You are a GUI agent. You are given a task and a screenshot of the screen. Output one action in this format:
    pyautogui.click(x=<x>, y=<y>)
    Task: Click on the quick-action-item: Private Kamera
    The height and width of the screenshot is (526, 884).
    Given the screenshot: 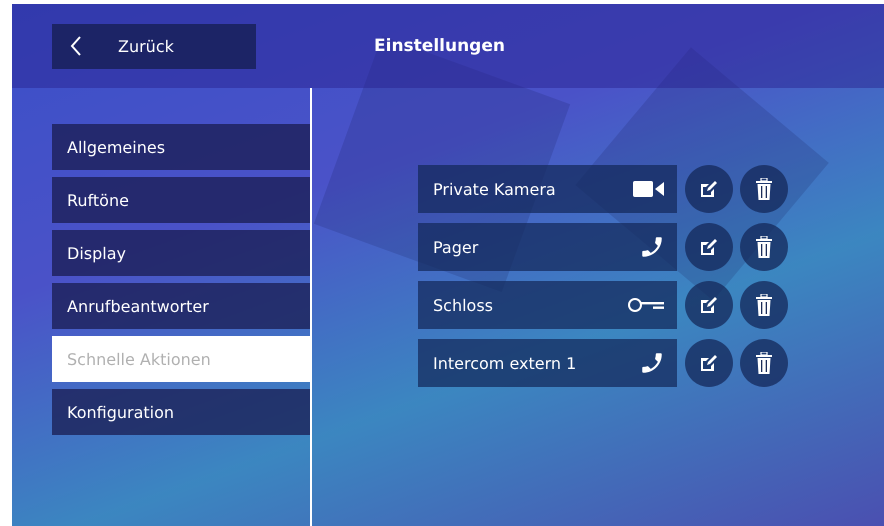 What is the action you would take?
    pyautogui.click(x=547, y=189)
    